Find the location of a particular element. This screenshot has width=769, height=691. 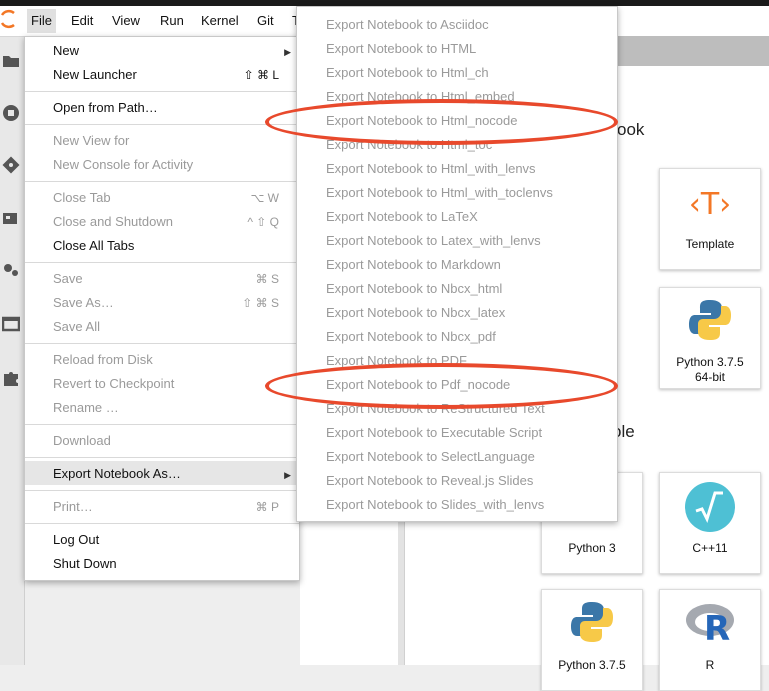

left-sidebar is located at coordinates (12, 351).